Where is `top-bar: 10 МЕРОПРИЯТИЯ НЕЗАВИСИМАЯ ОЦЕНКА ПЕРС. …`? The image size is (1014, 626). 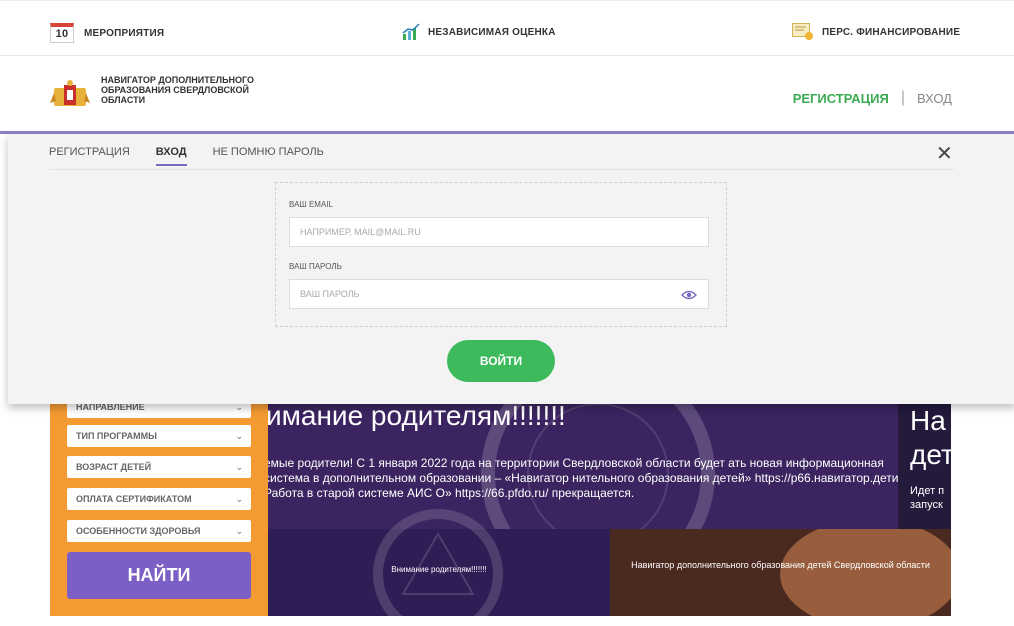 top-bar: 10 МЕРОПРИЯТИЯ НЕЗАВИСИМАЯ ОЦЕНКА ПЕРС. … is located at coordinates (507, 28).